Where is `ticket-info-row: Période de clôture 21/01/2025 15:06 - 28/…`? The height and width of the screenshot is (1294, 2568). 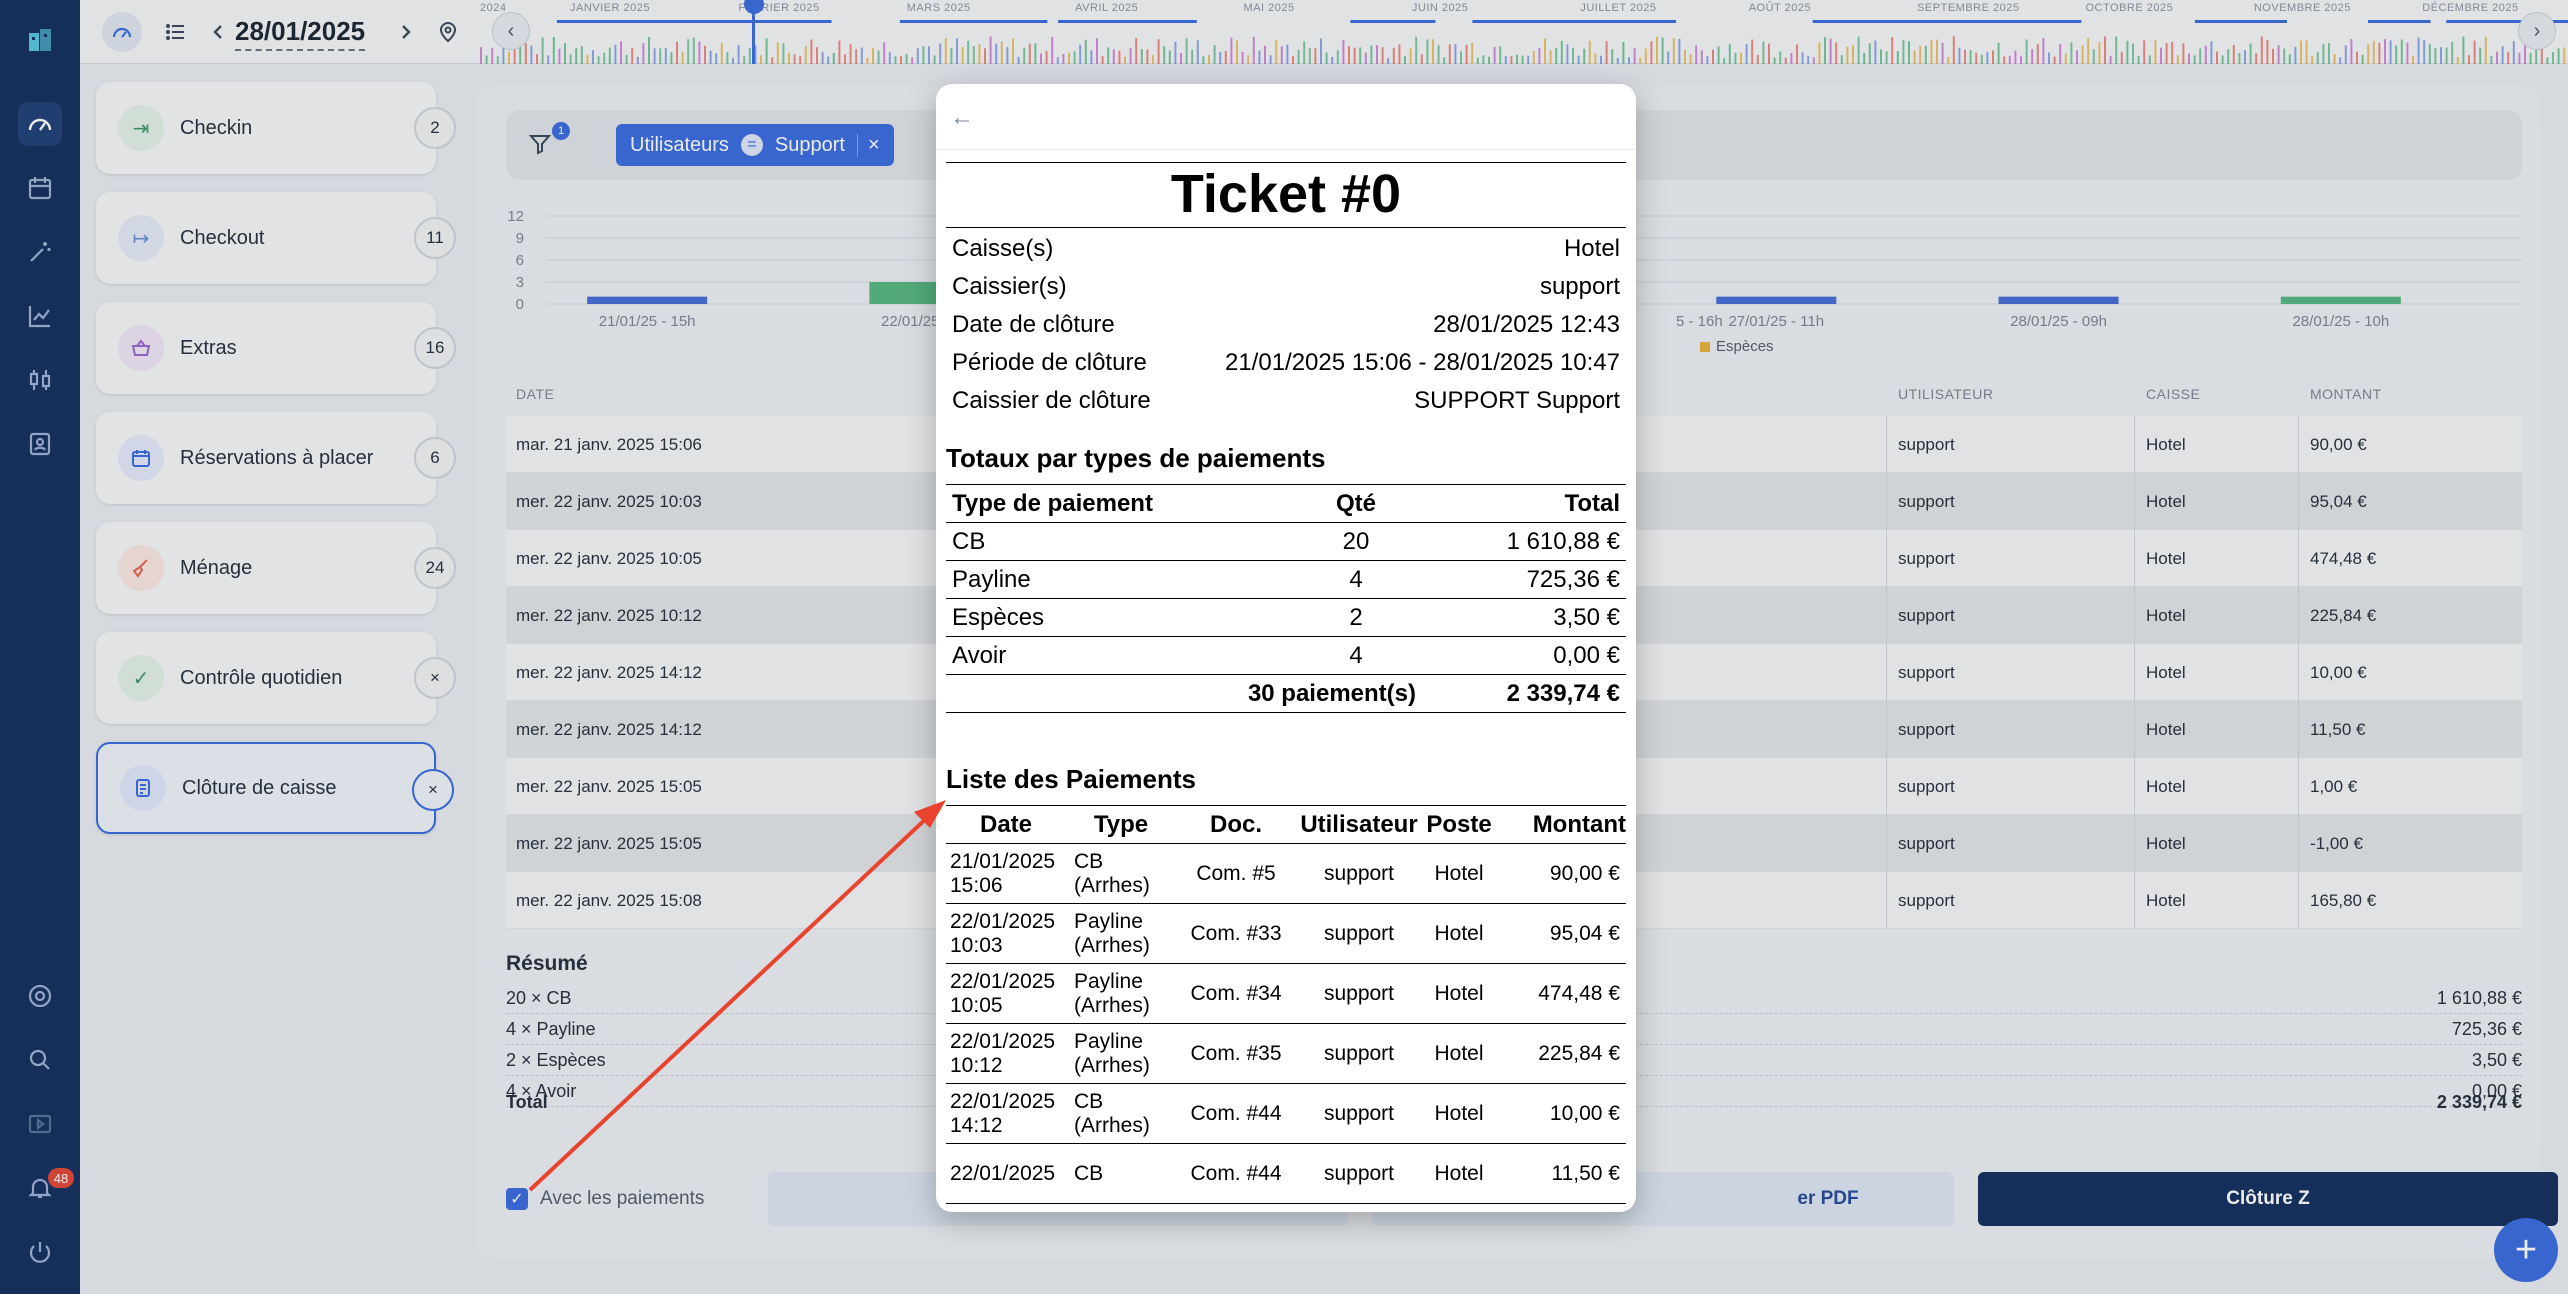 ticket-info-row: Période de clôture 21/01/2025 15:06 - 28/… is located at coordinates (1286, 363).